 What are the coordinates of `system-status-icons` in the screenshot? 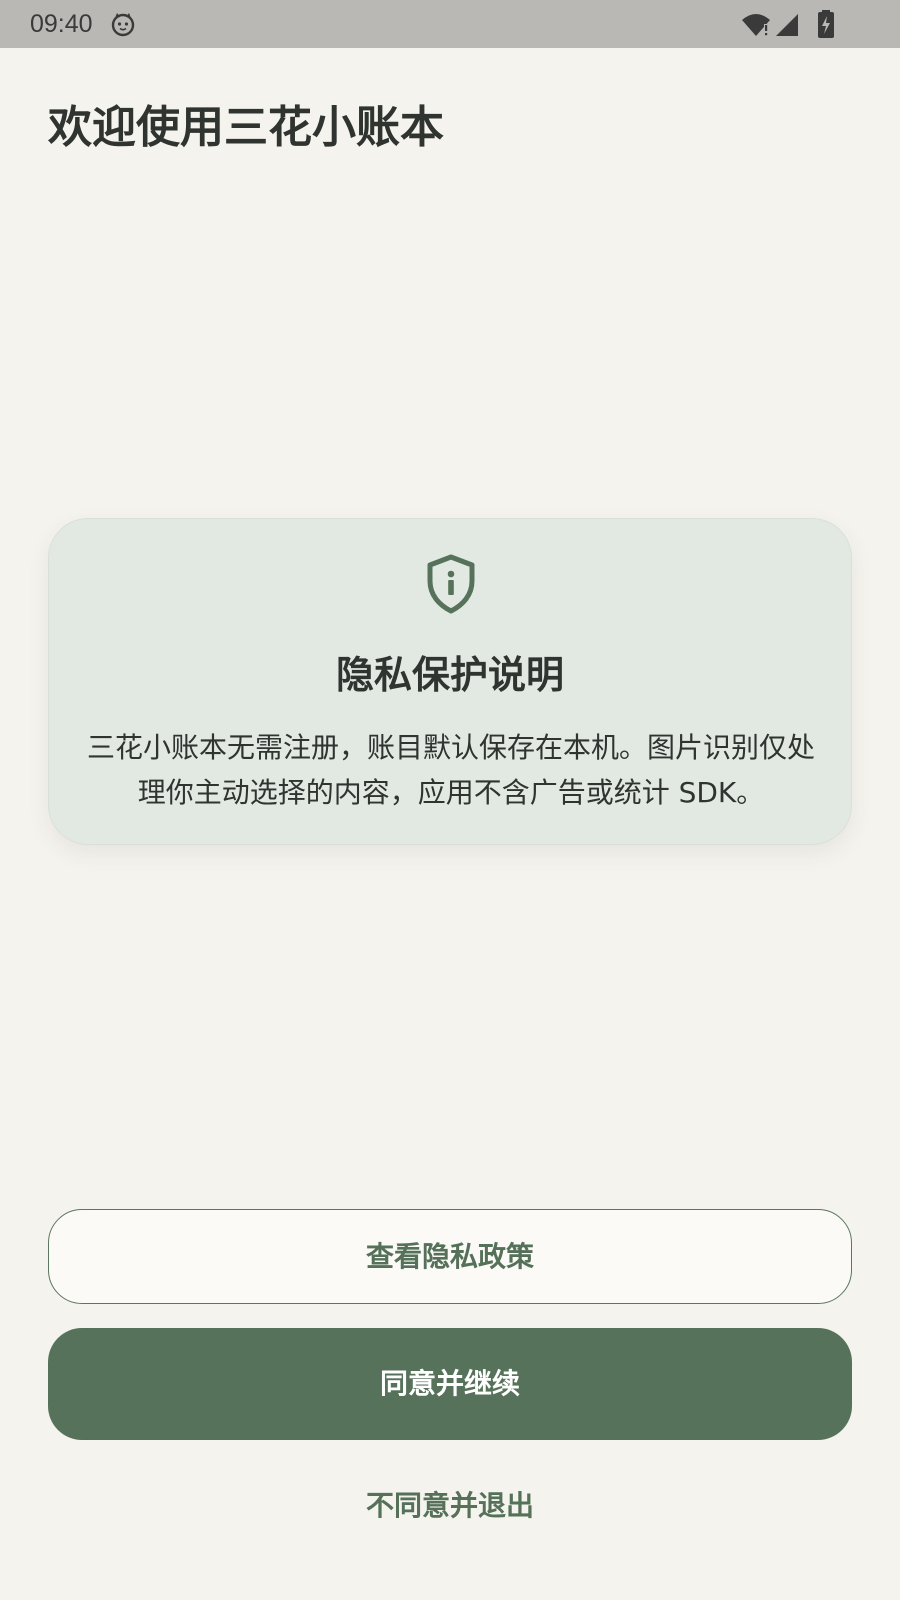 It's located at (788, 24).